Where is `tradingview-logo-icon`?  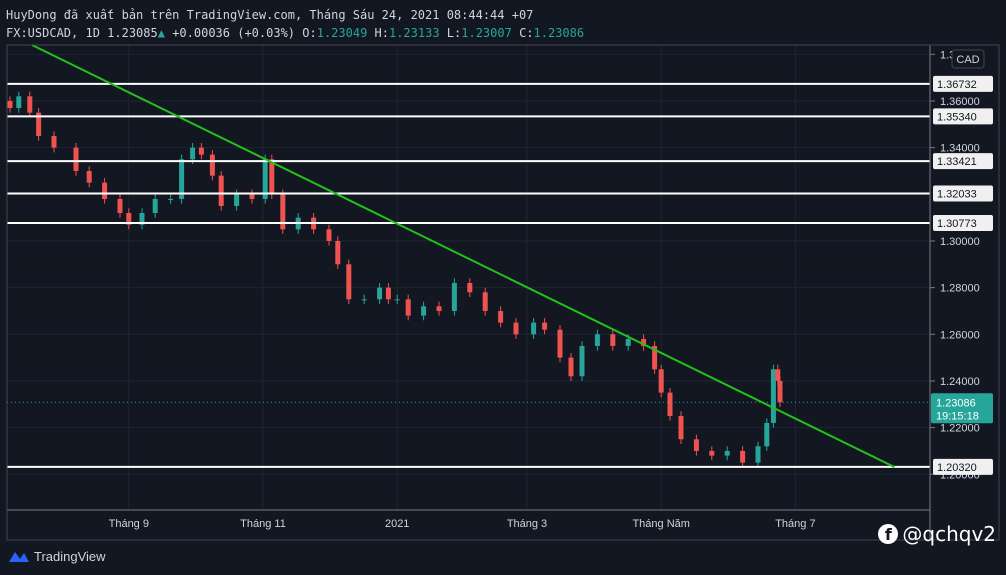
tradingview-logo-icon is located at coordinates (19, 557).